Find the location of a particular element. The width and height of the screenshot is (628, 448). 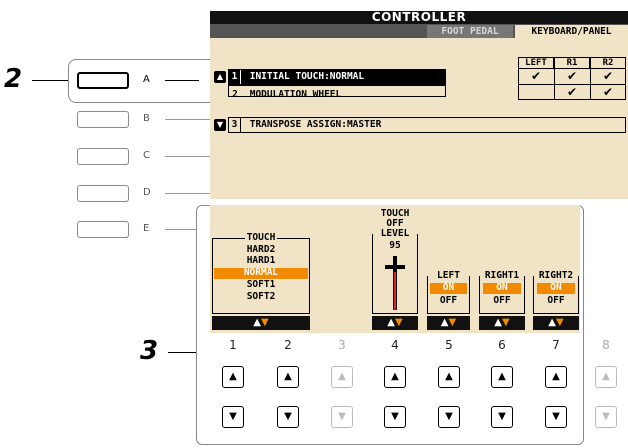

right2-arrow-bar: ▲▼ is located at coordinates (556, 323).